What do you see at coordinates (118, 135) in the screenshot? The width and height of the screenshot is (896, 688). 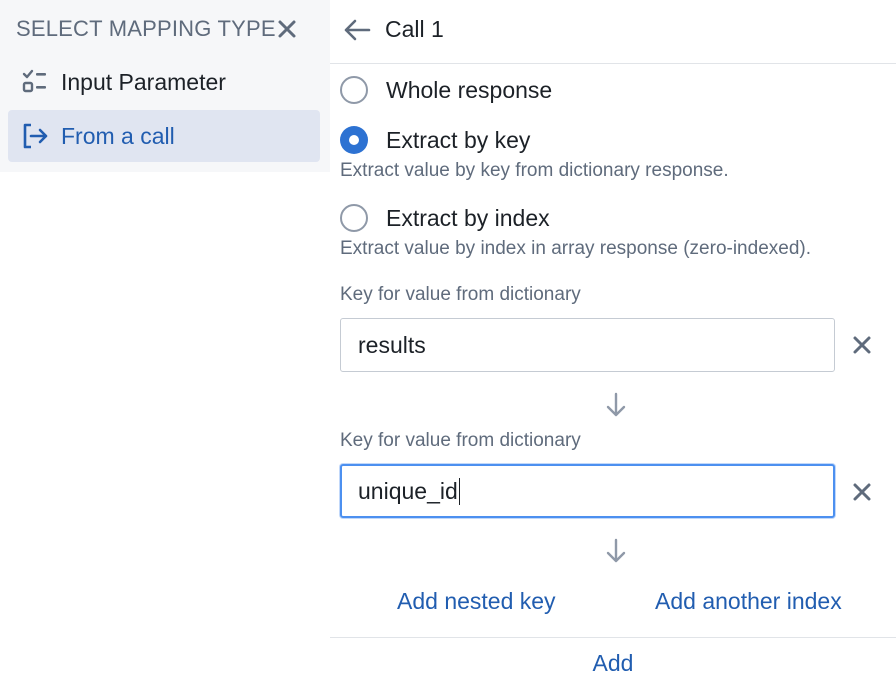 I see `menu-item-label: From a call` at bounding box center [118, 135].